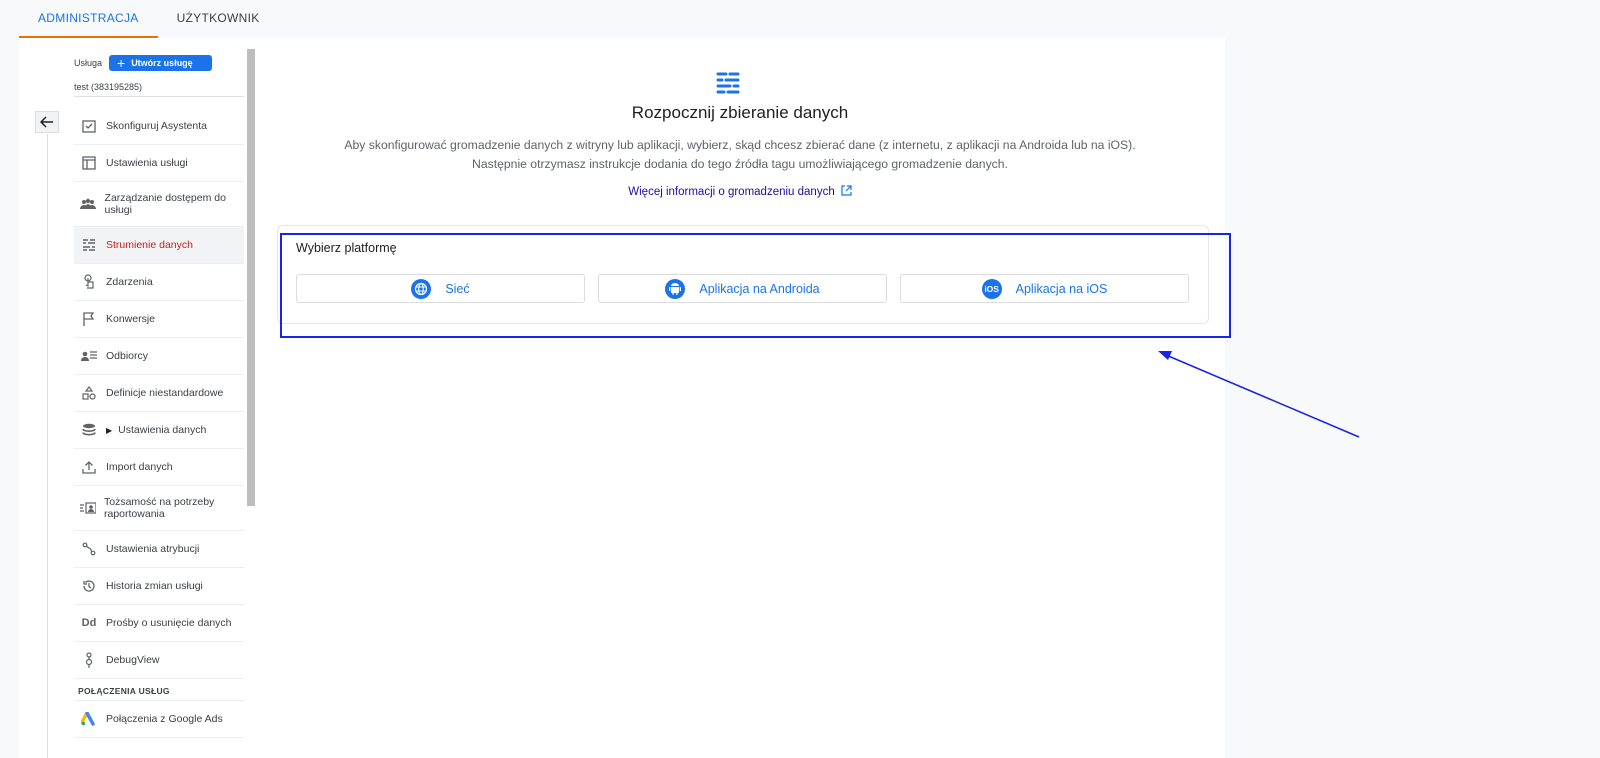 The width and height of the screenshot is (1600, 758). Describe the element at coordinates (89, 356) in the screenshot. I see `audience-icon` at that location.